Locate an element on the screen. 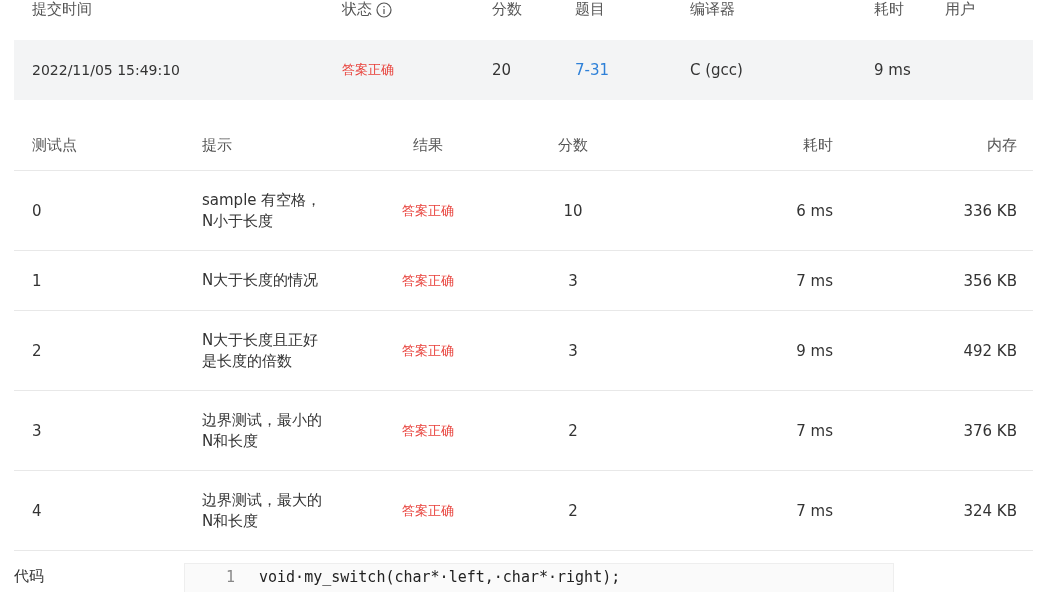 The image size is (1047, 592). table-cell-text: 边界测试，最小的 N和长度 is located at coordinates (262, 430).